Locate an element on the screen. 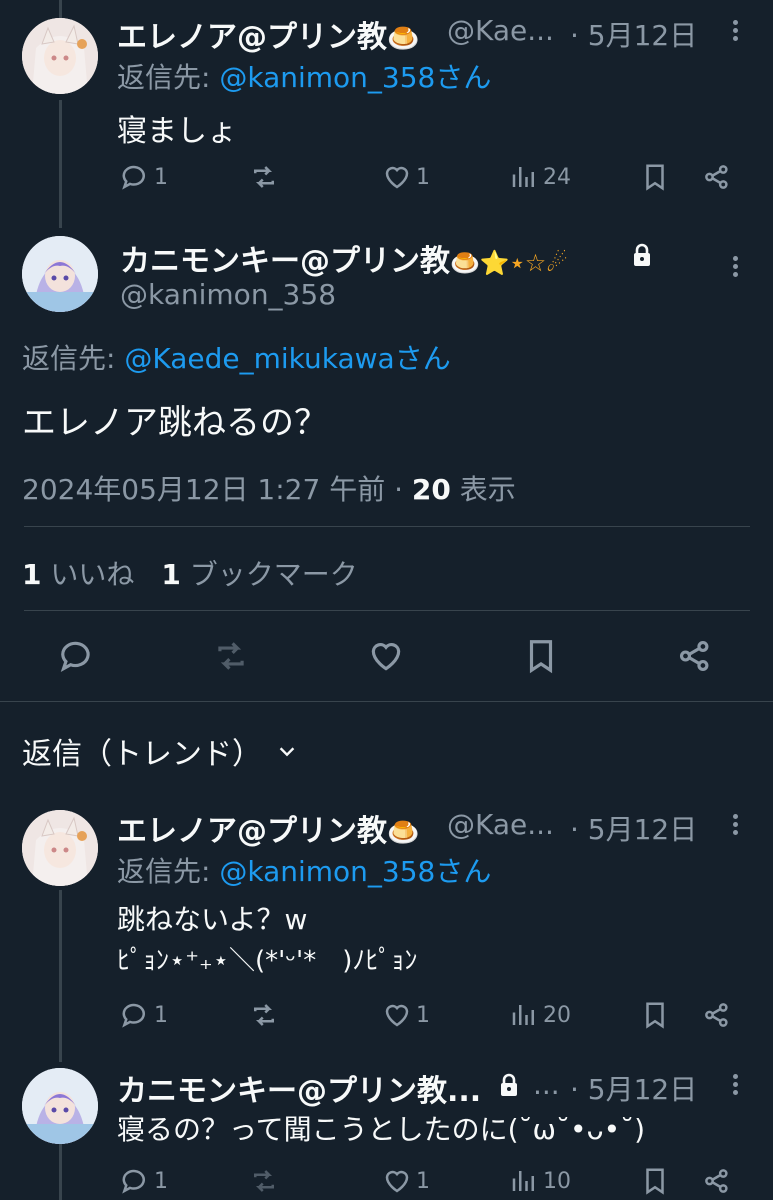 The image size is (773, 1200). views-button: 24 is located at coordinates (540, 177).